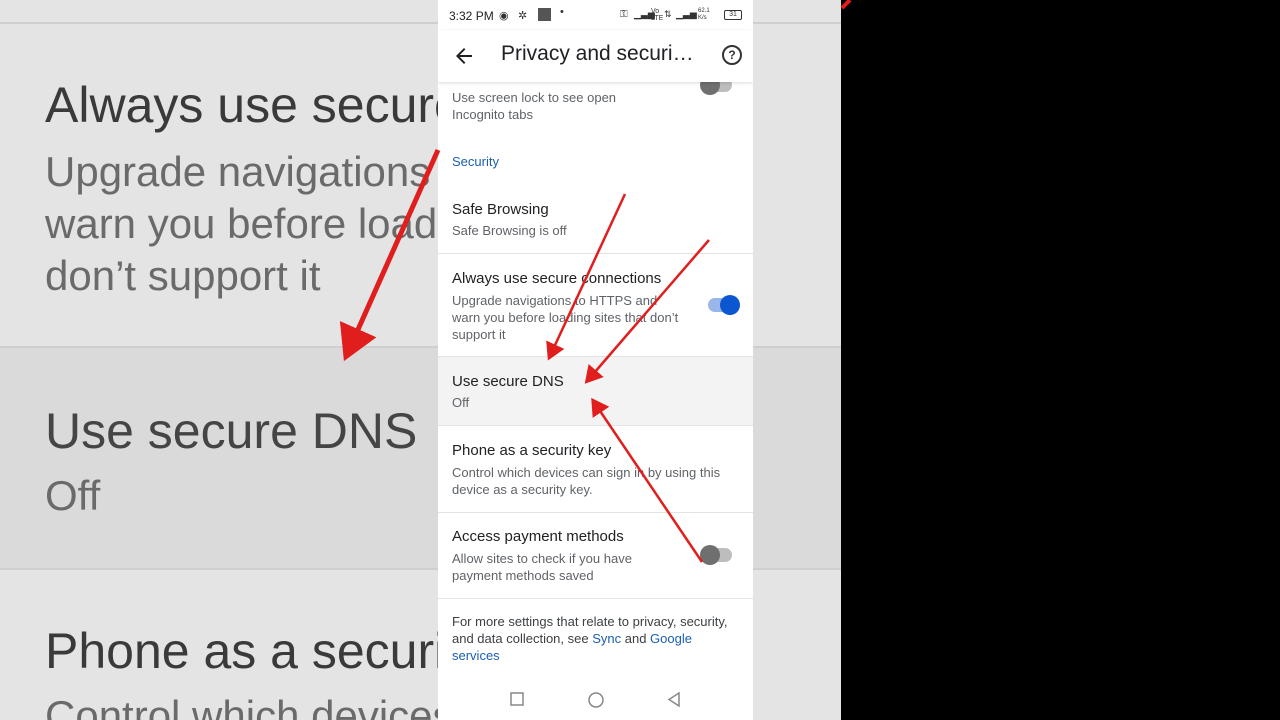 The width and height of the screenshot is (1280, 720). What do you see at coordinates (508, 381) in the screenshot?
I see `row-title: Use secure DNS` at bounding box center [508, 381].